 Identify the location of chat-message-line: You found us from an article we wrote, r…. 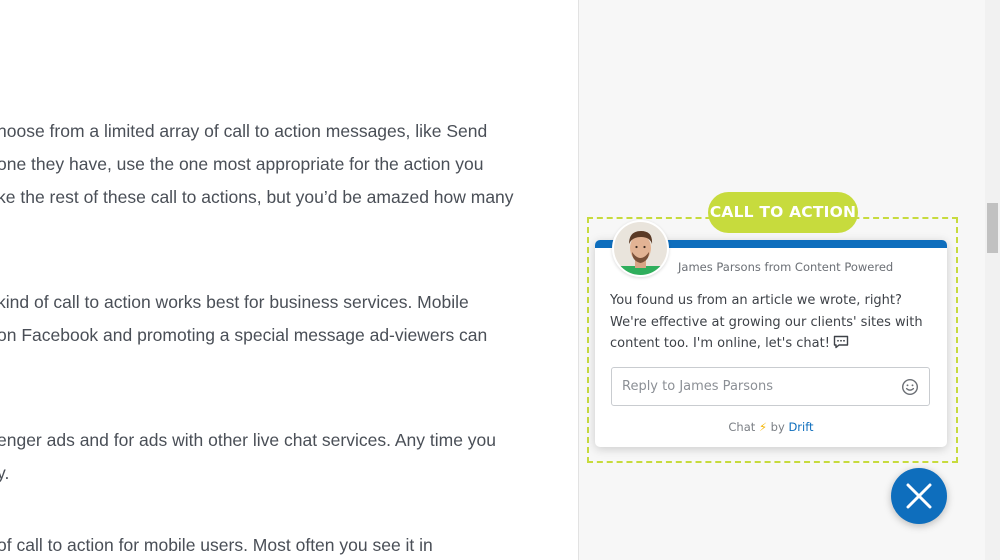
(756, 300).